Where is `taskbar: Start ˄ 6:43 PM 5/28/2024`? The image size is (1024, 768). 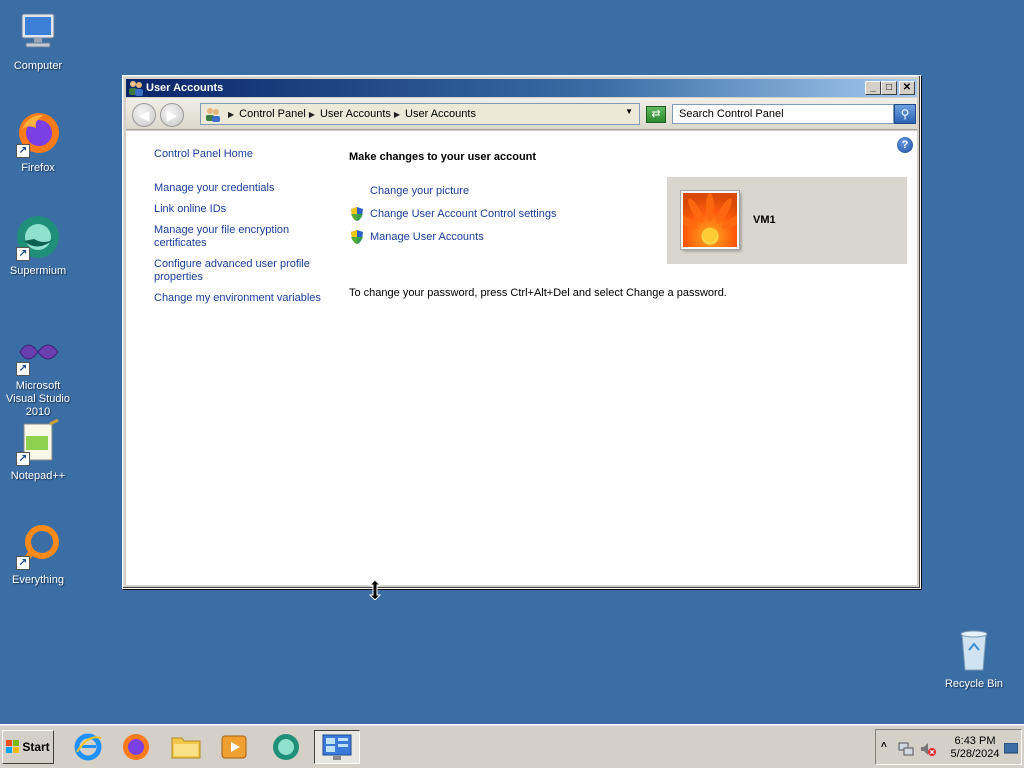
taskbar: Start ˄ 6:43 PM 5/28/2024 is located at coordinates (512, 746).